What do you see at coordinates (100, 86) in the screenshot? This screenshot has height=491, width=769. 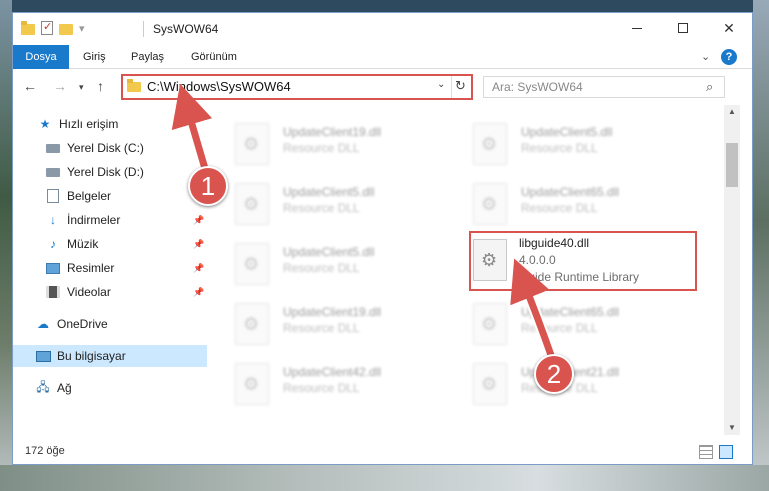 I see `up-button: ↑` at bounding box center [100, 86].